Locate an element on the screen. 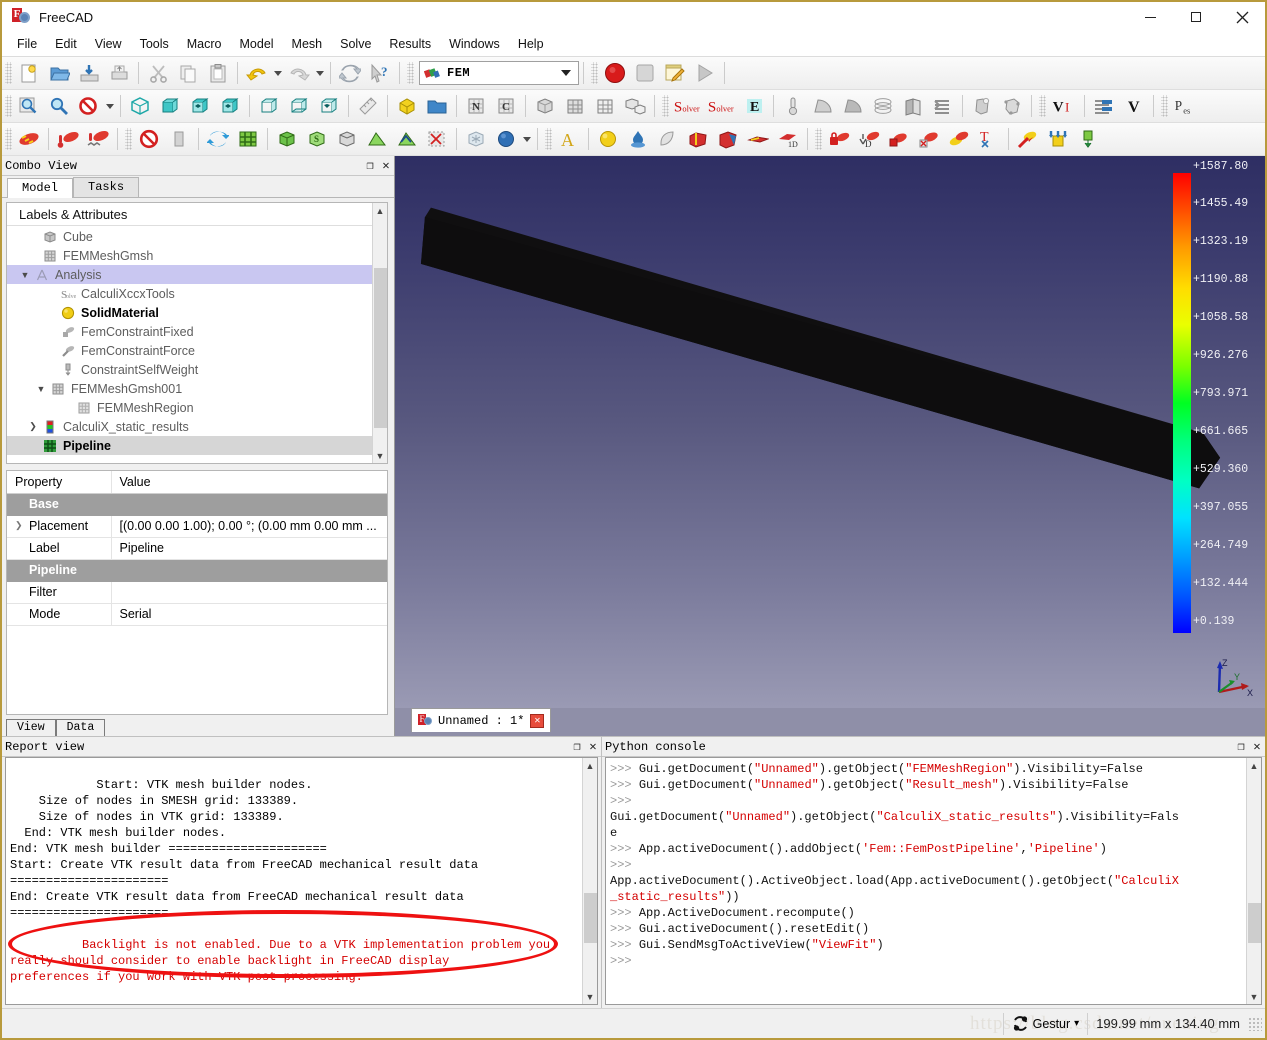  solid-box-icon is located at coordinates (698, 139).